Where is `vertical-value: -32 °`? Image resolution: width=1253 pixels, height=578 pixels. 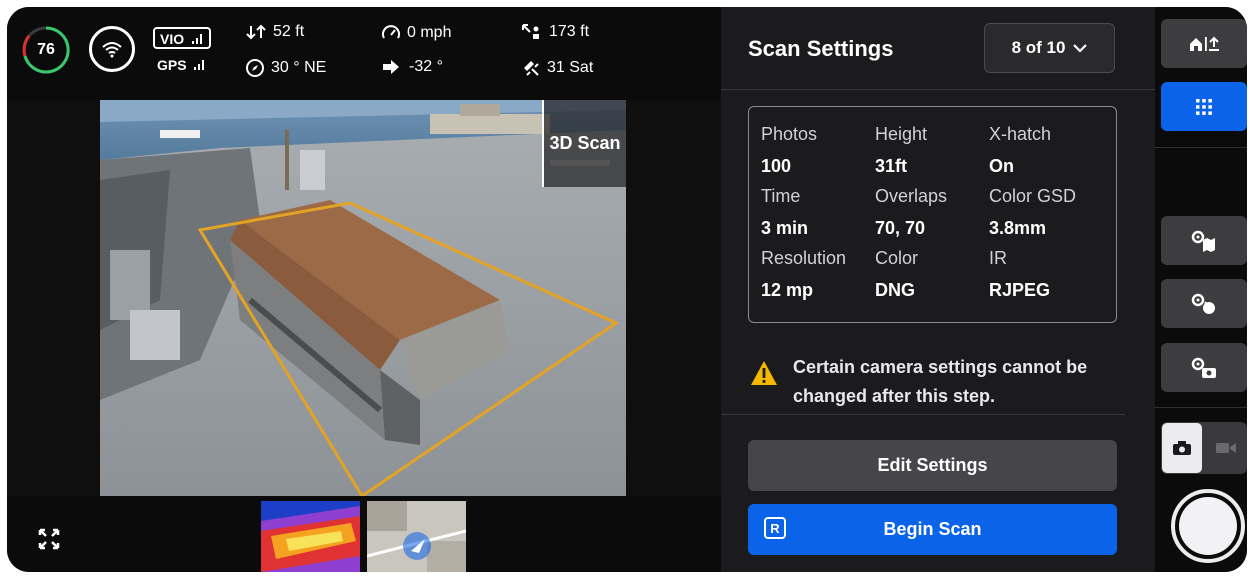 vertical-value: -32 ° is located at coordinates (426, 66).